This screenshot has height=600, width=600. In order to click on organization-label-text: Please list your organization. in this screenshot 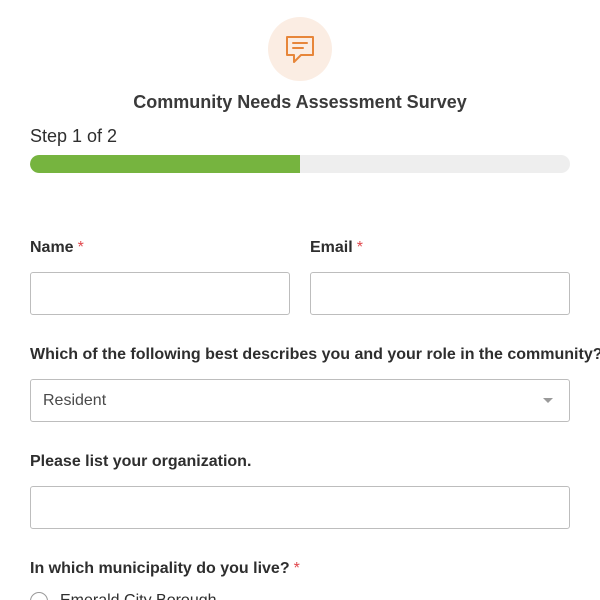, I will do `click(141, 461)`.